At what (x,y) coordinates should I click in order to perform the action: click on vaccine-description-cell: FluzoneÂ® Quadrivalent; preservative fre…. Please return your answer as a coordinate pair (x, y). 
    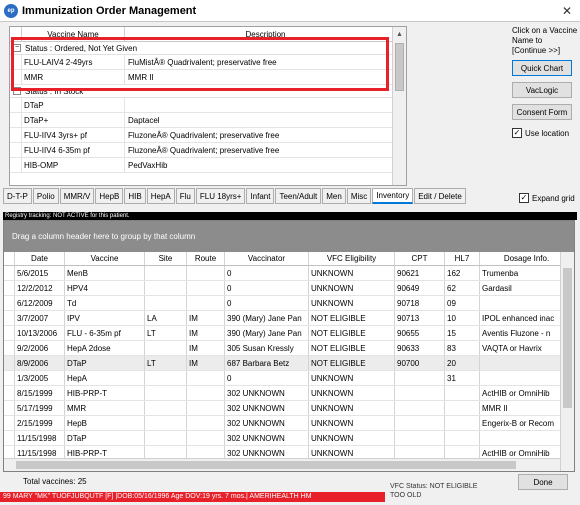
    Looking at the image, I should click on (204, 135).